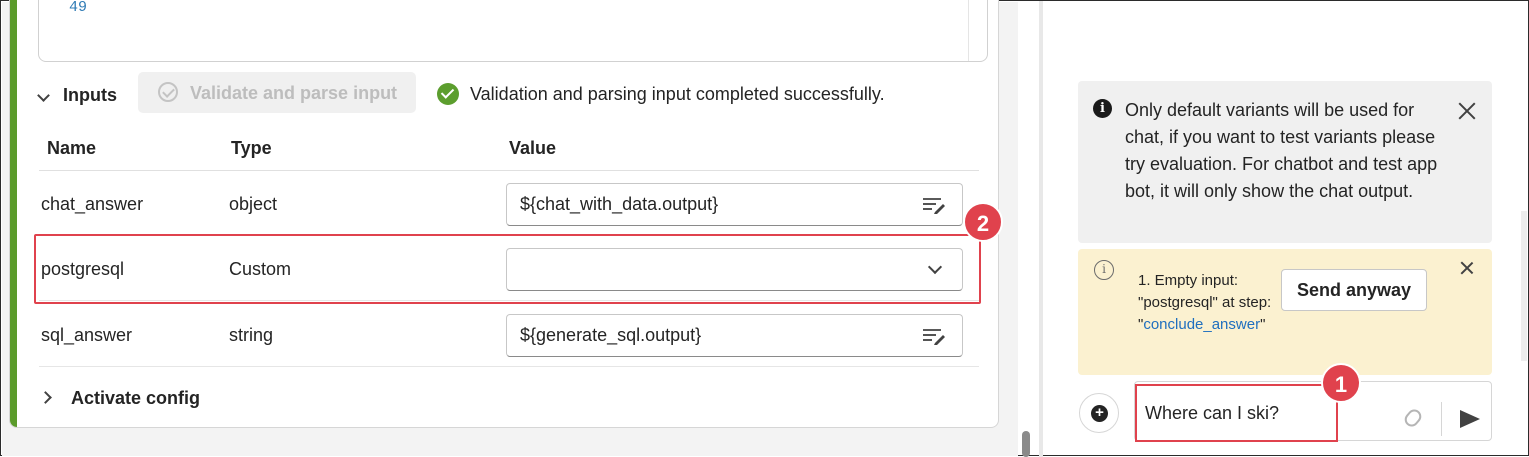 Image resolution: width=1529 pixels, height=457 pixels. Describe the element at coordinates (734, 335) in the screenshot. I see `input-value-field: ${generate_sql.output}` at that location.